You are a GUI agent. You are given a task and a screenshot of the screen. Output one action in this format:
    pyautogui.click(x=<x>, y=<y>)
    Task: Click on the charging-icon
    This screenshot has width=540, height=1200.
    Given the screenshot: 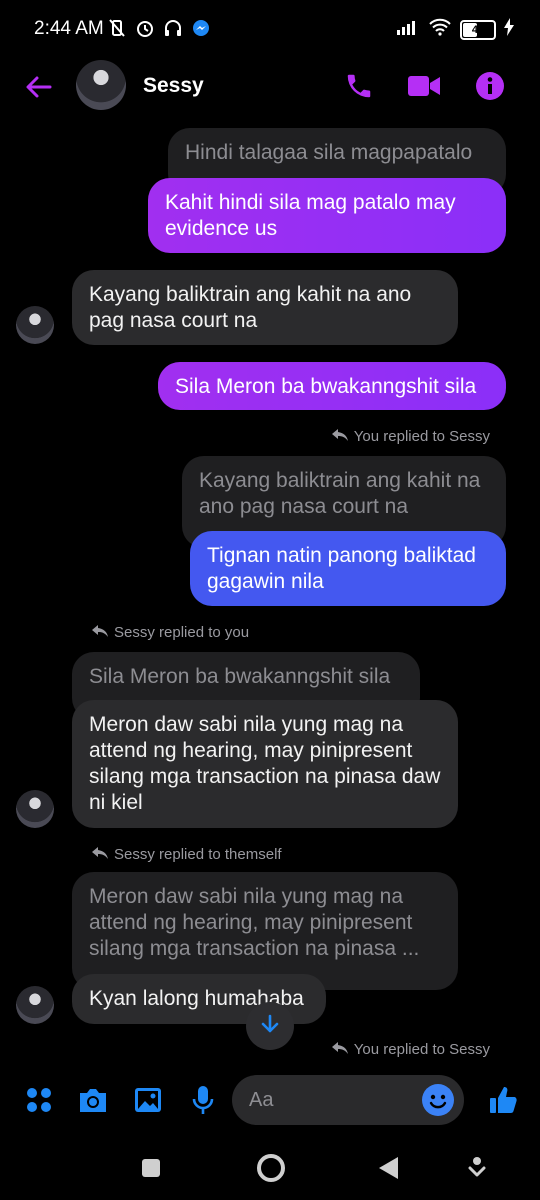 What is the action you would take?
    pyautogui.click(x=509, y=29)
    